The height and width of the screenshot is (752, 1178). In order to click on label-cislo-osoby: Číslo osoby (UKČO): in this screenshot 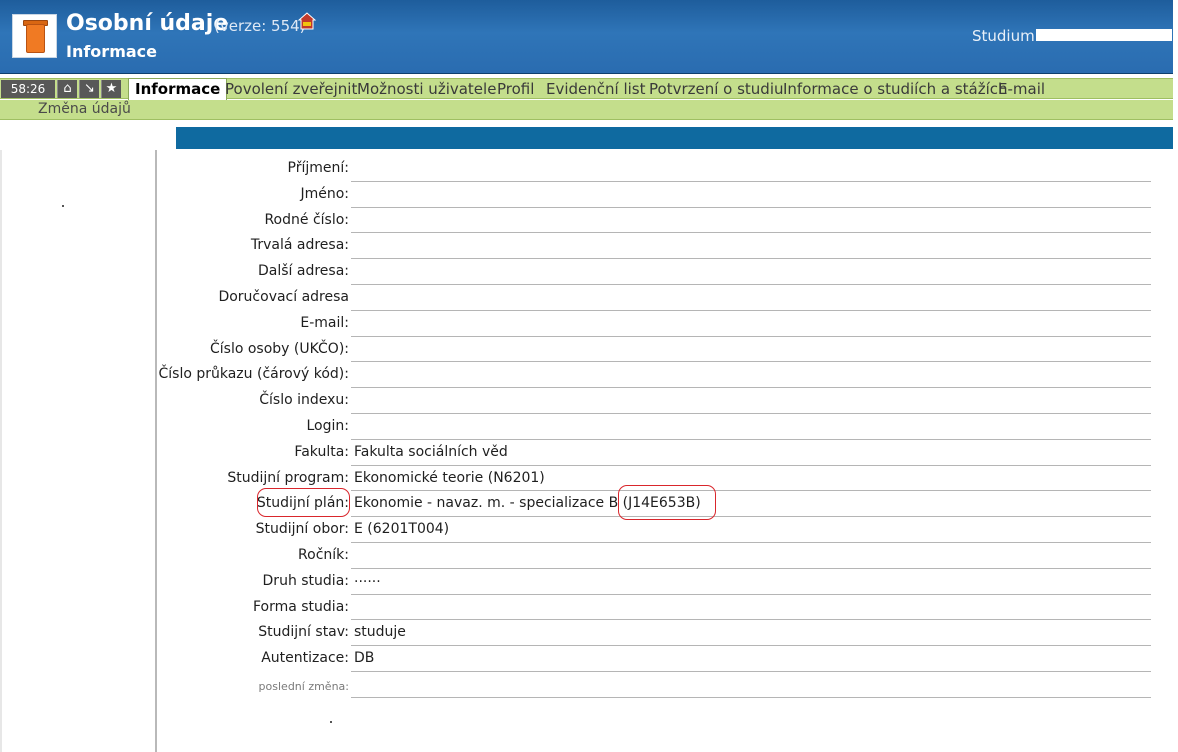, I will do `click(279, 348)`.